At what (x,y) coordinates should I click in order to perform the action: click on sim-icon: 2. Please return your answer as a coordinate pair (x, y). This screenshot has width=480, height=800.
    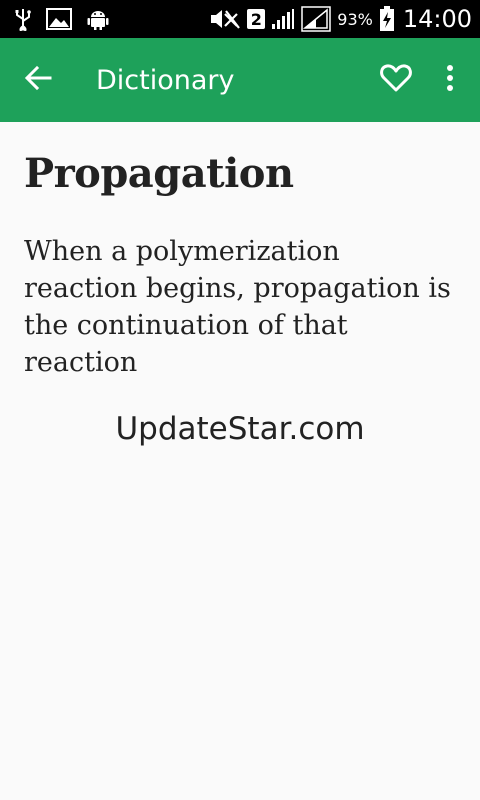
    Looking at the image, I should click on (256, 19).